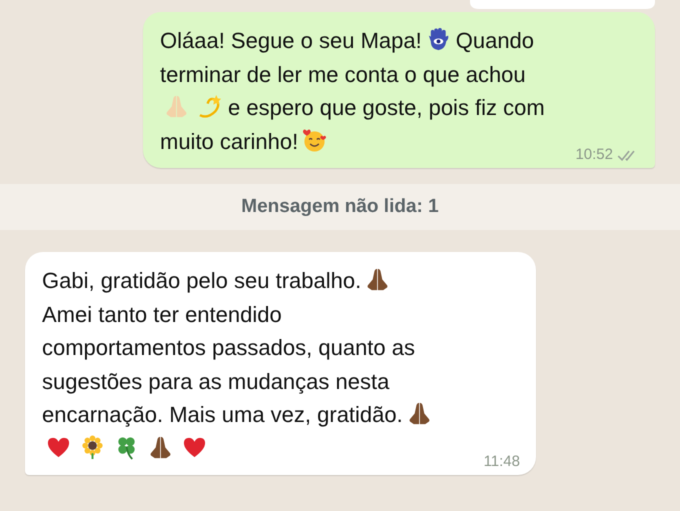 The image size is (680, 511). I want to click on smiling-face-hearts-icon, so click(315, 140).